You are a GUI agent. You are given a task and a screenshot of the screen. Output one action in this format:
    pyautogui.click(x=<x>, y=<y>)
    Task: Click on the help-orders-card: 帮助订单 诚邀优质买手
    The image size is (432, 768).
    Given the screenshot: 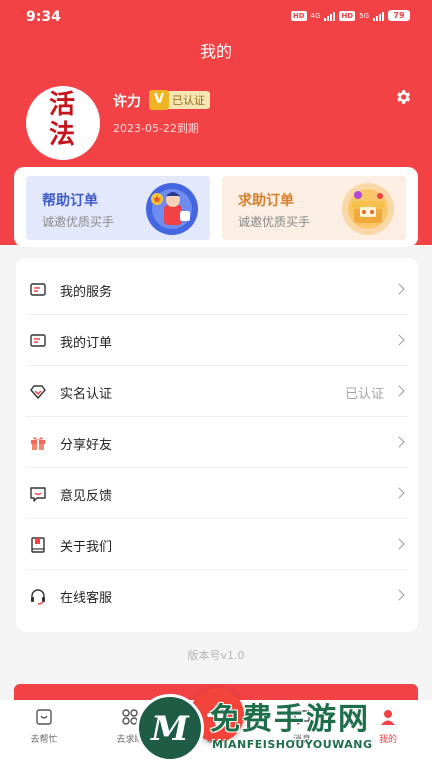 What is the action you would take?
    pyautogui.click(x=118, y=208)
    